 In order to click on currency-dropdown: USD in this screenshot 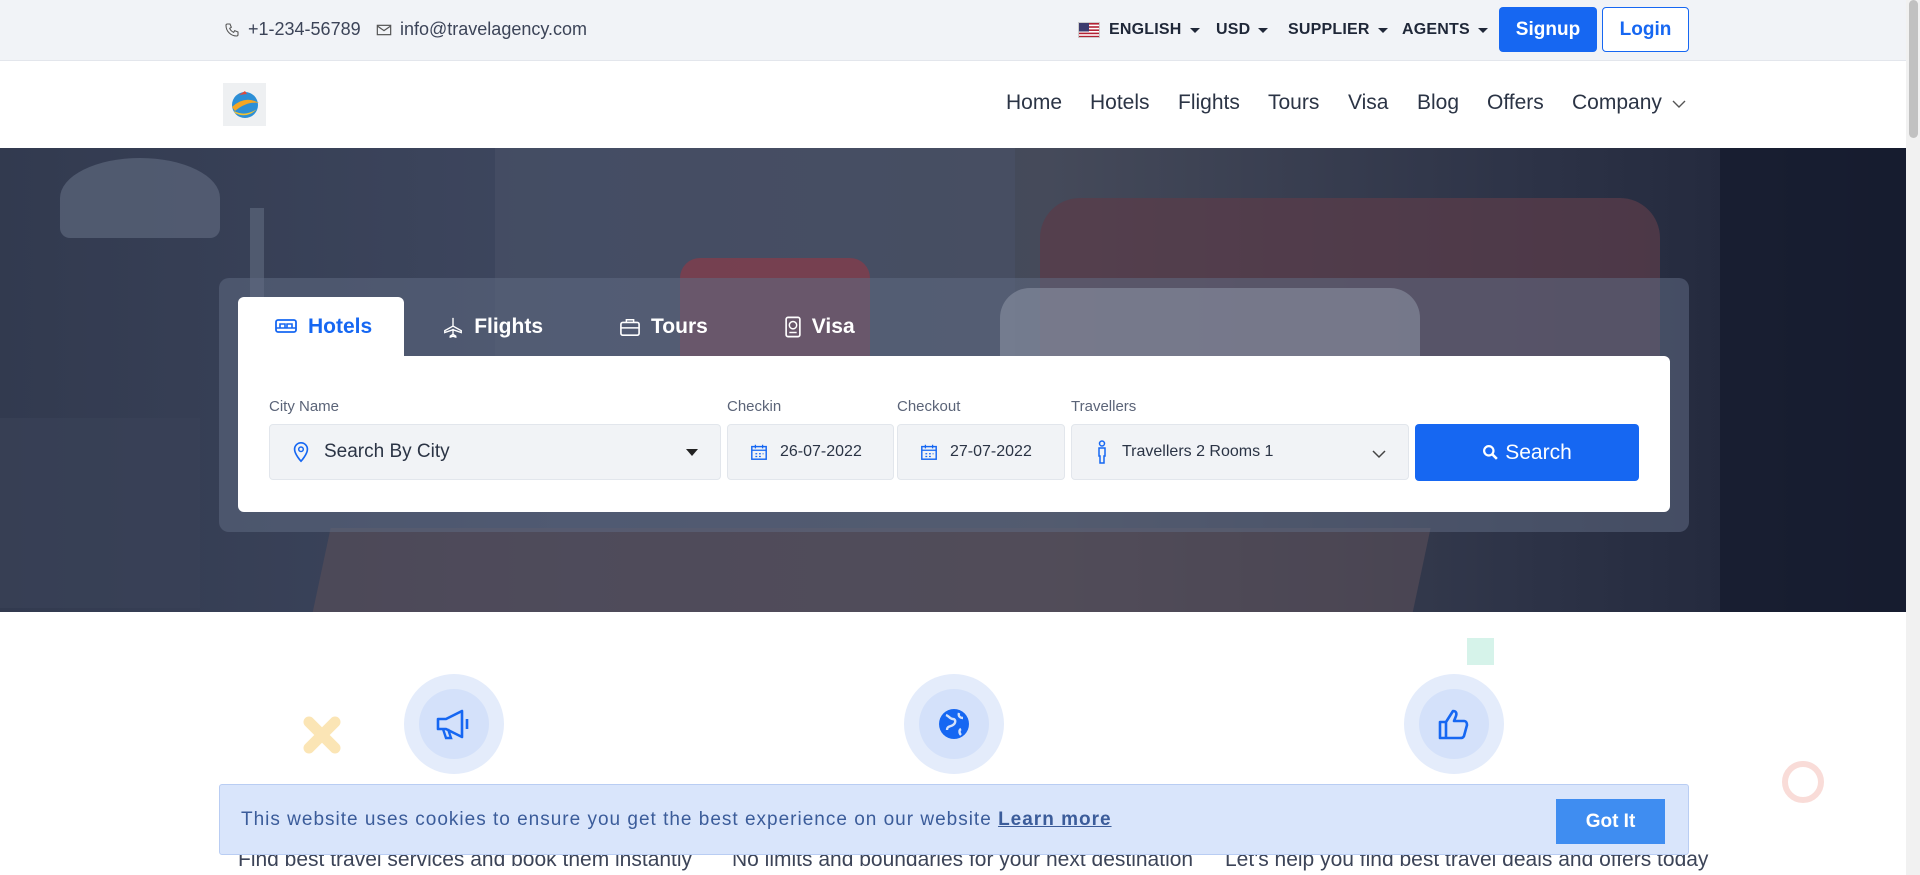, I will do `click(1242, 30)`.